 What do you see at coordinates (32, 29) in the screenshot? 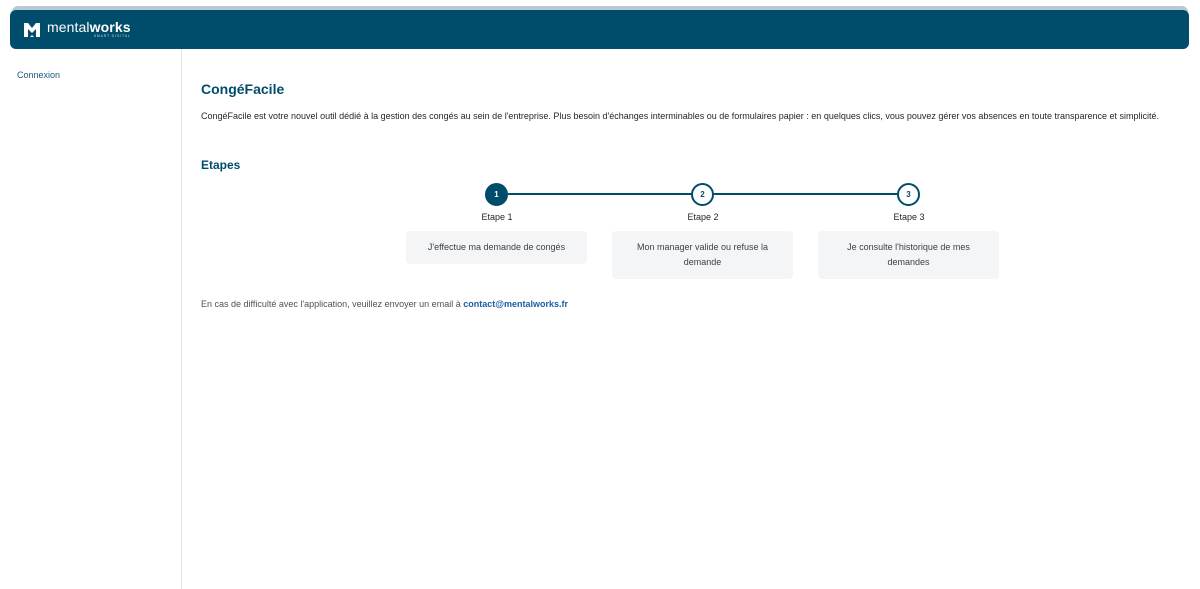
I see `mentalworks-logo-icon` at bounding box center [32, 29].